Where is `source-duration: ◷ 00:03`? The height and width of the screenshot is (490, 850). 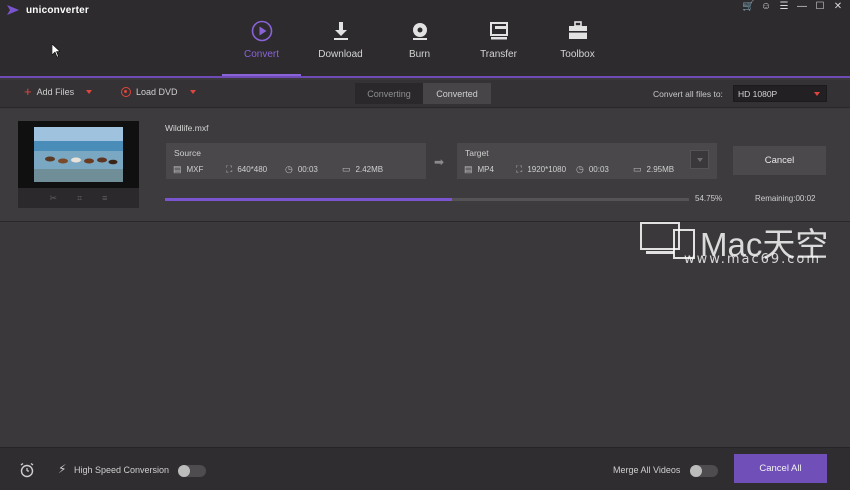 source-duration: ◷ 00:03 is located at coordinates (301, 169).